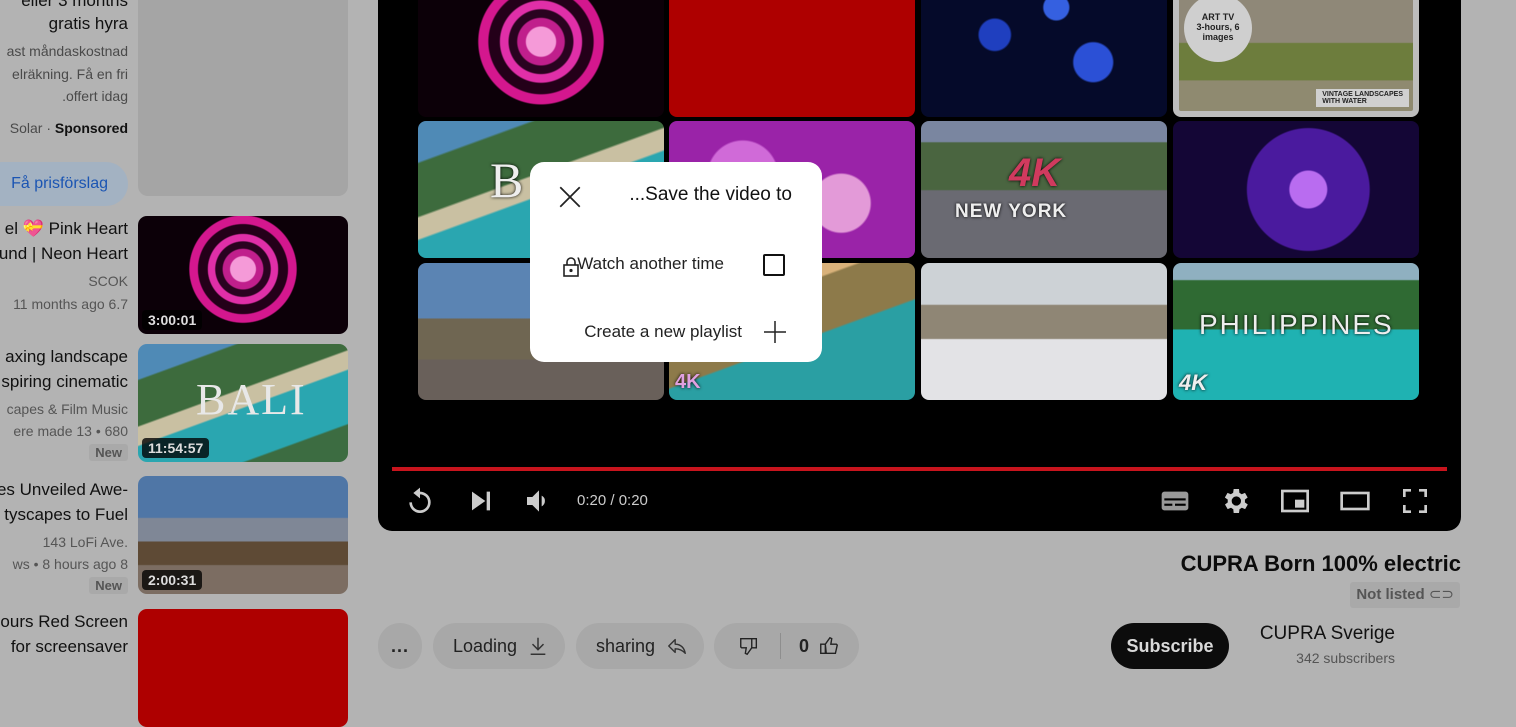 This screenshot has height=727, width=1516. I want to click on plus-icon, so click(775, 332).